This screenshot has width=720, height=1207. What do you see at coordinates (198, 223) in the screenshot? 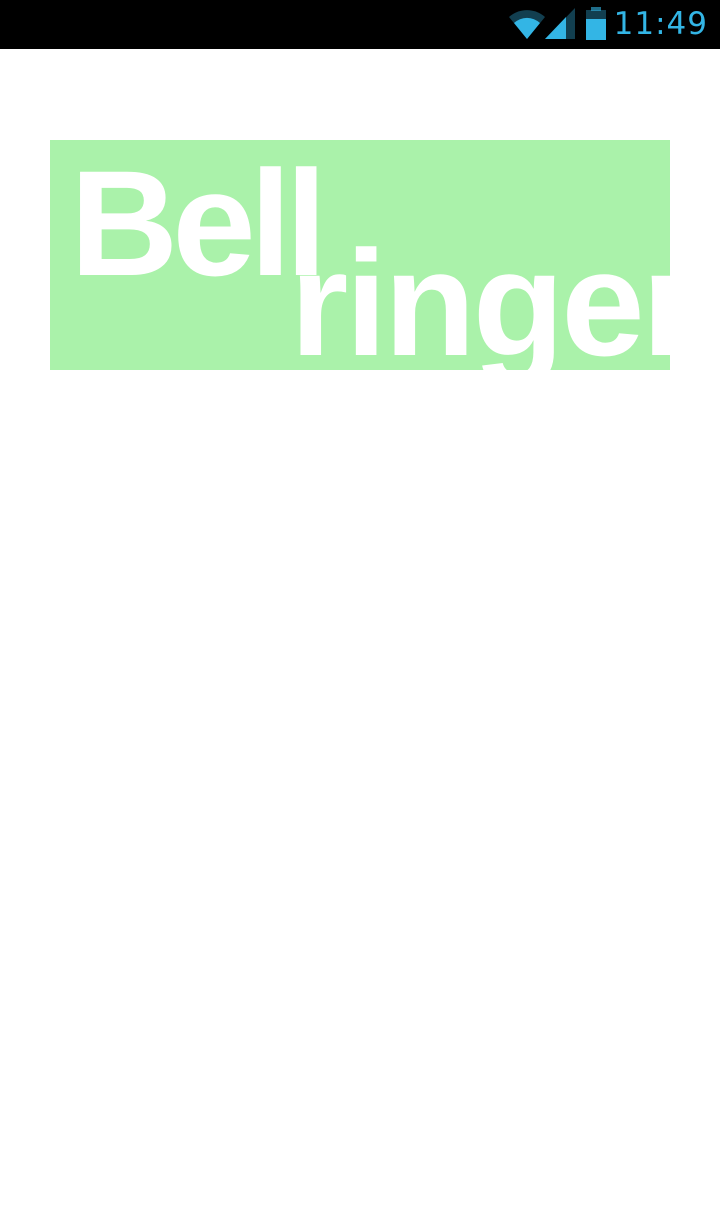
I see `logo-word-bell: Bell` at bounding box center [198, 223].